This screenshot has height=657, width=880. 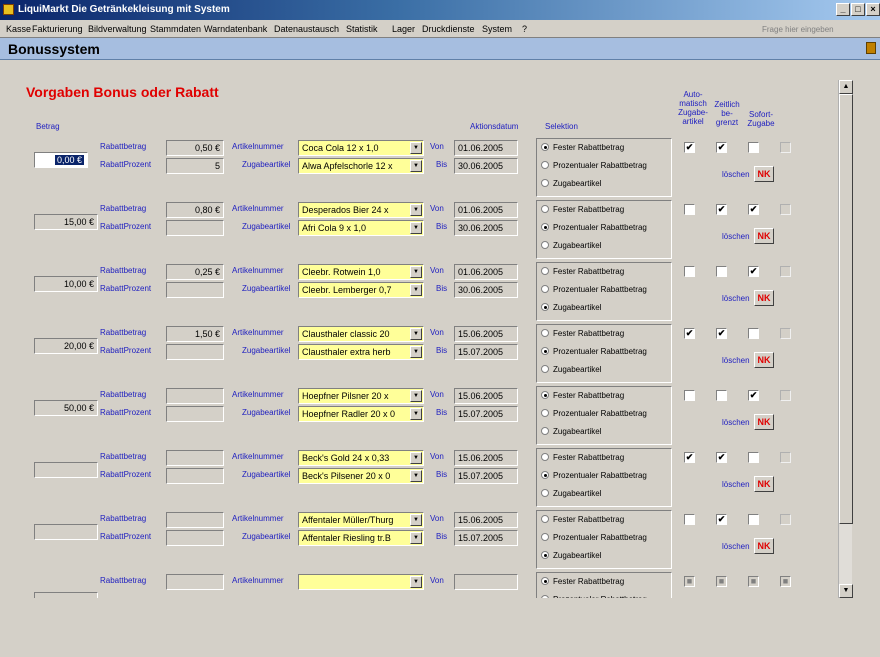 What do you see at coordinates (497, 29) in the screenshot?
I see `menu-system: System` at bounding box center [497, 29].